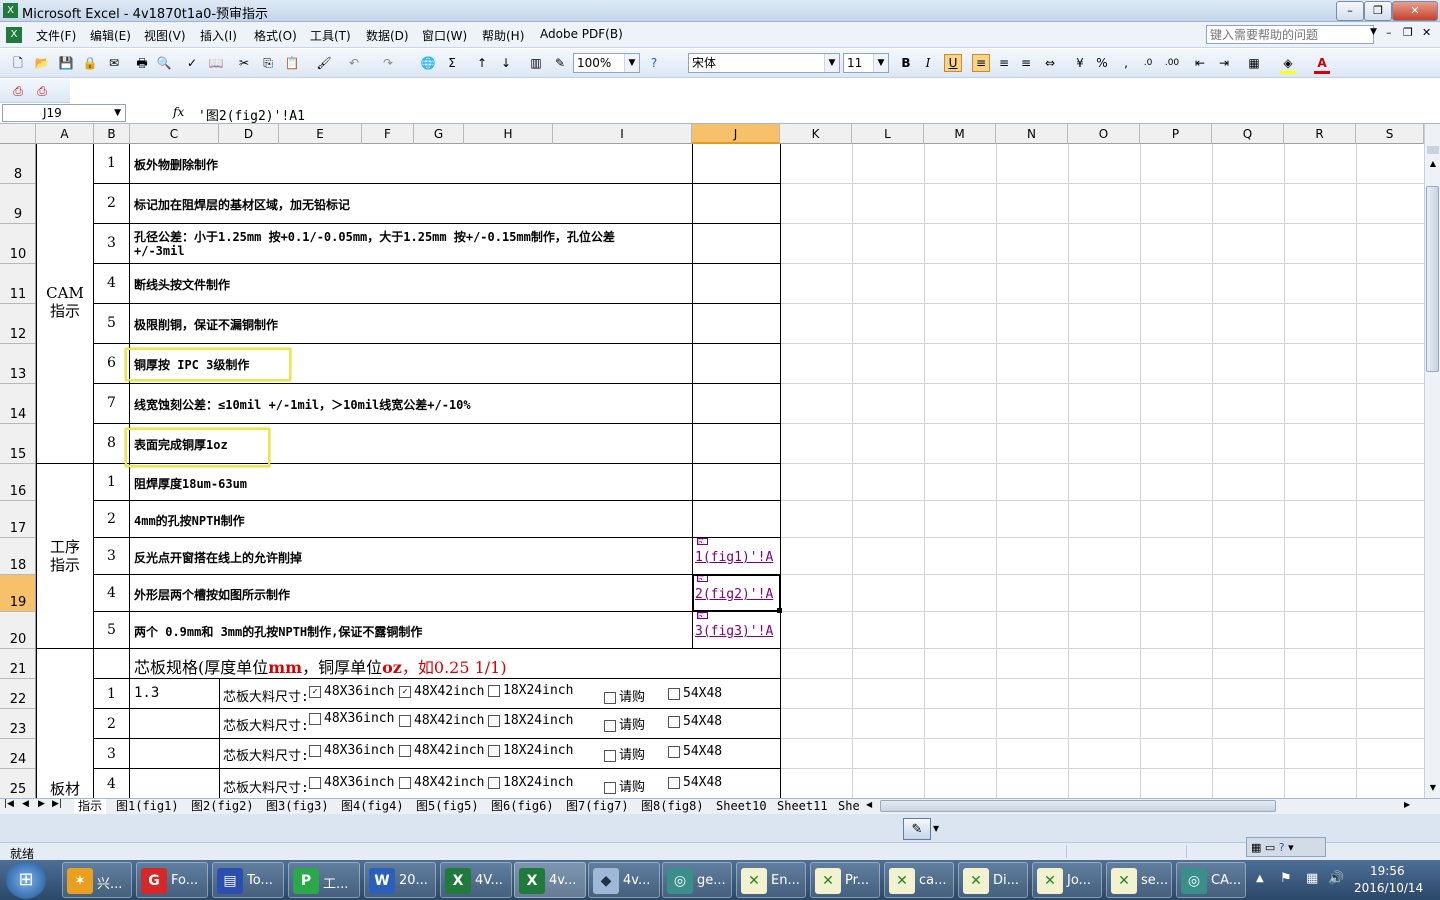 This screenshot has width=1440, height=900. What do you see at coordinates (64, 113) in the screenshot?
I see `name-box: J19 ▼` at bounding box center [64, 113].